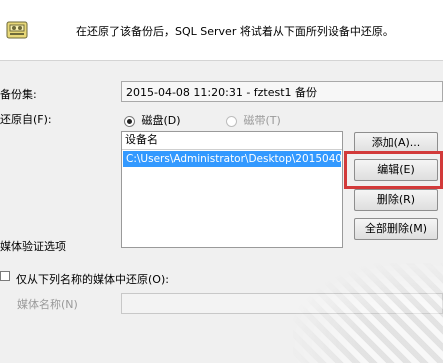 The image size is (443, 363). Describe the element at coordinates (26, 119) in the screenshot. I see `restore-from-label: 还原自(F):` at that location.